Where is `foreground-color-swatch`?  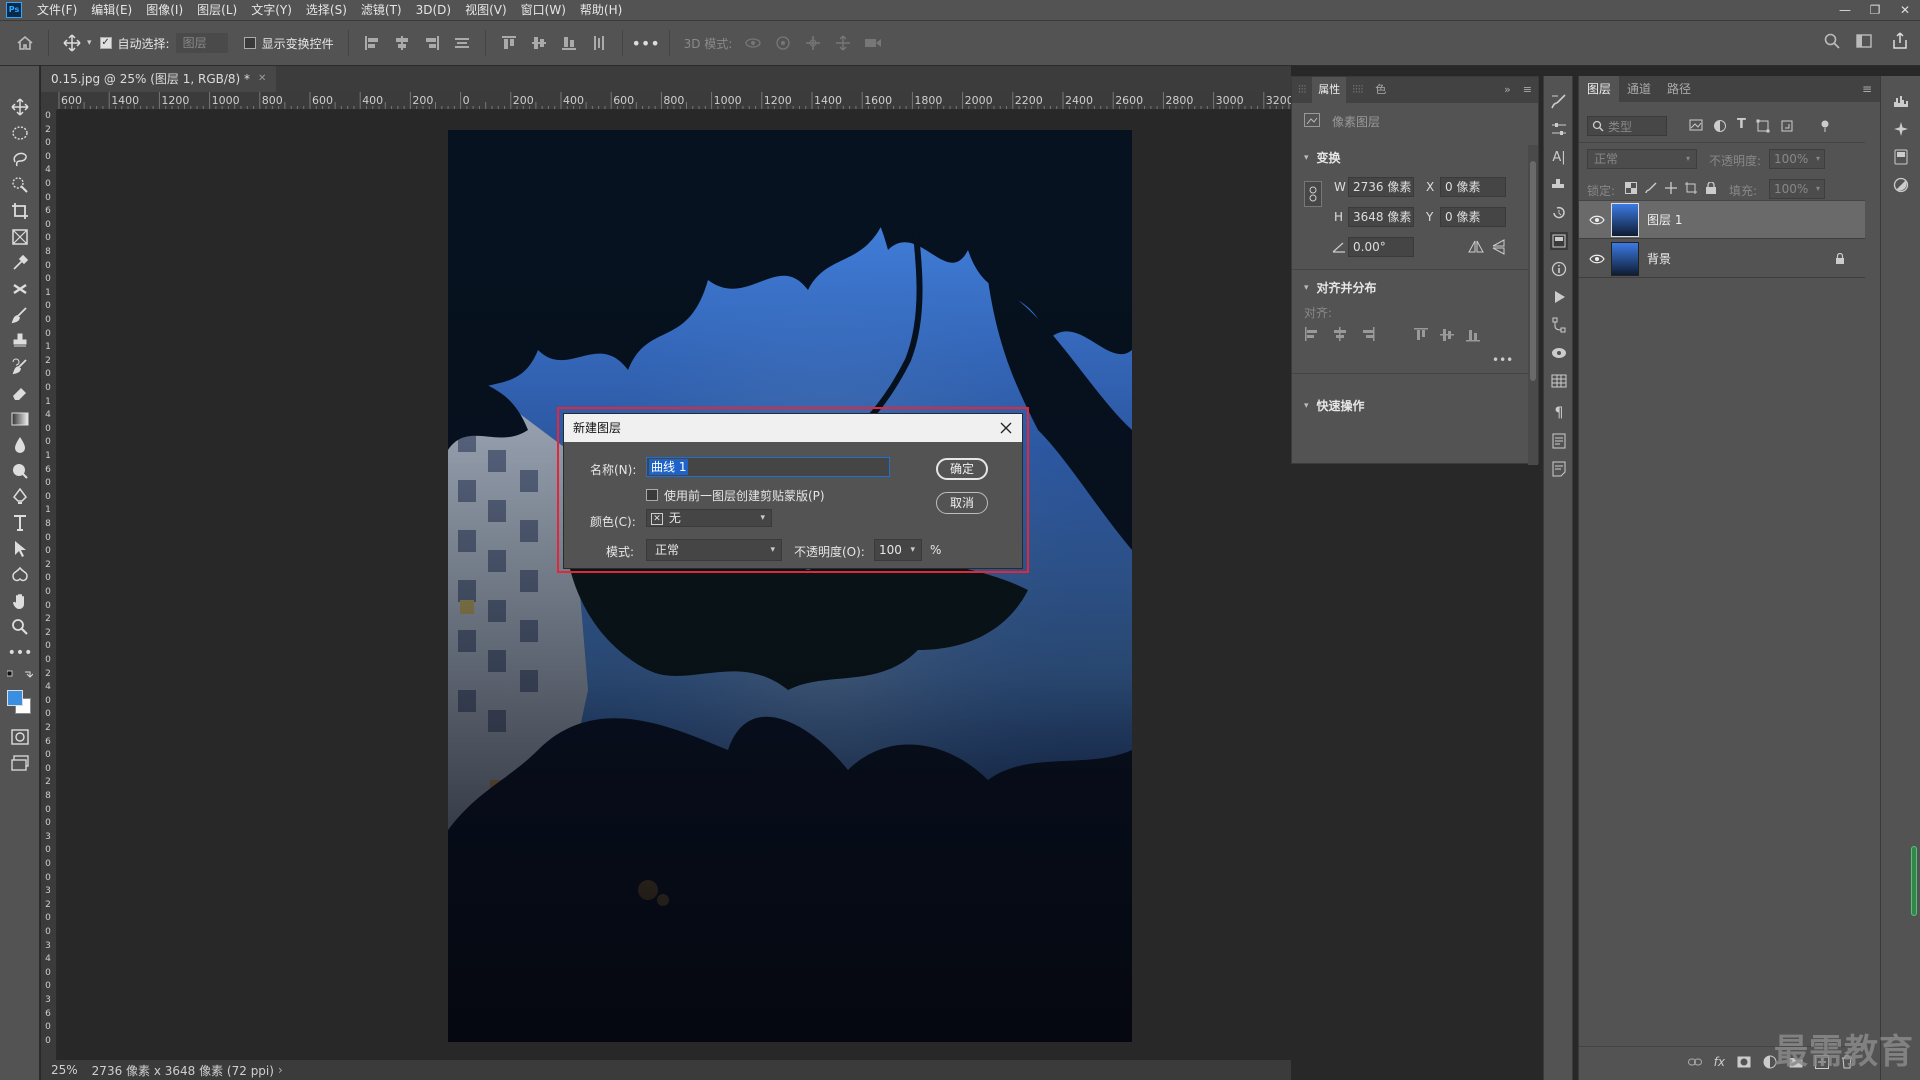
foreground-color-swatch is located at coordinates (15, 698).